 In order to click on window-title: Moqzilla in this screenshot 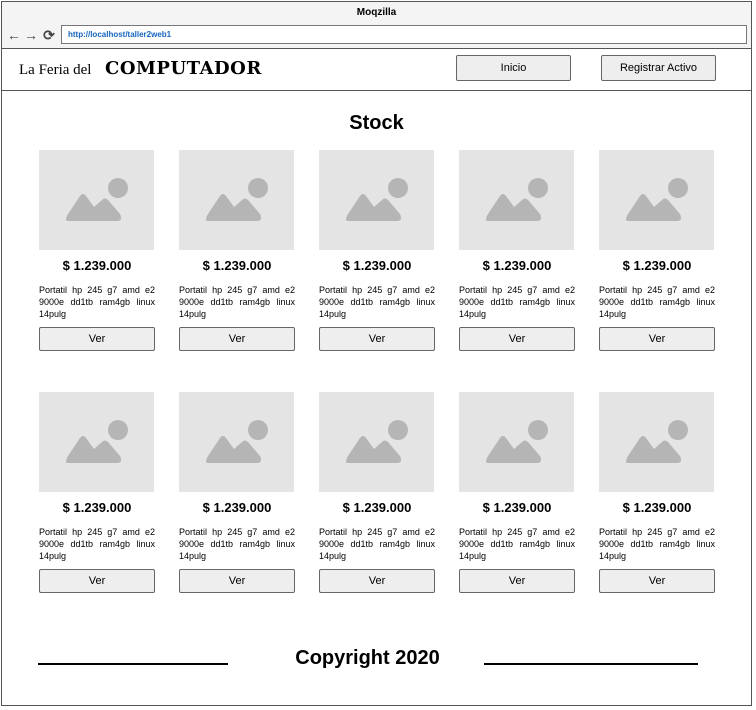, I will do `click(376, 13)`.